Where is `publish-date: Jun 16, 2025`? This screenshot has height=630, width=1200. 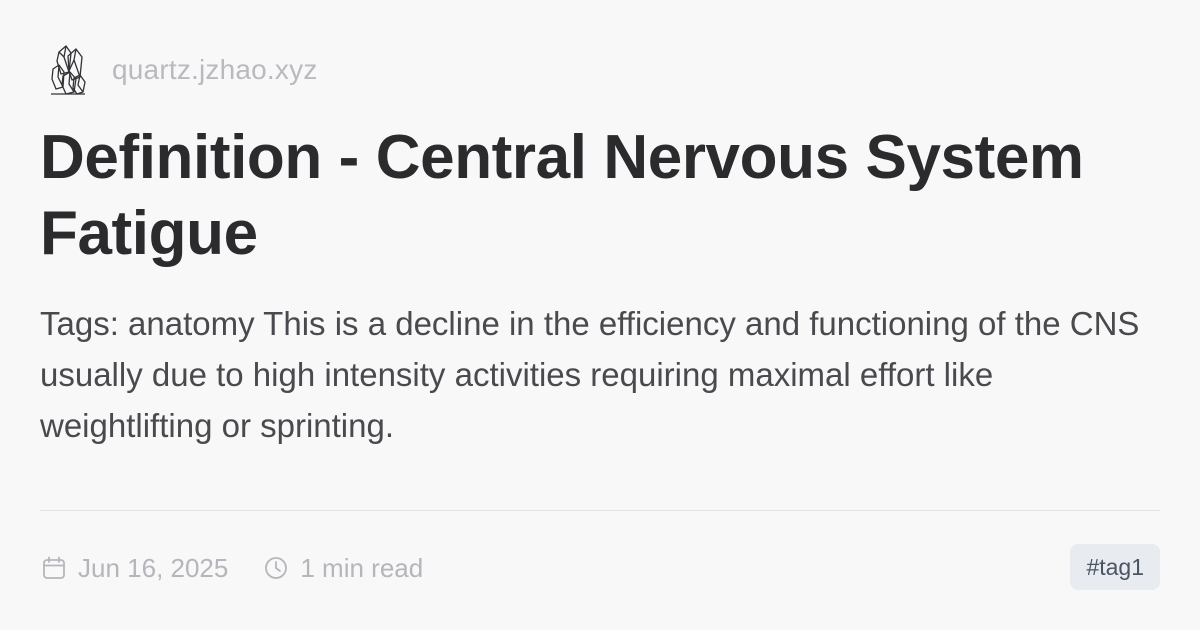 publish-date: Jun 16, 2025 is located at coordinates (134, 568).